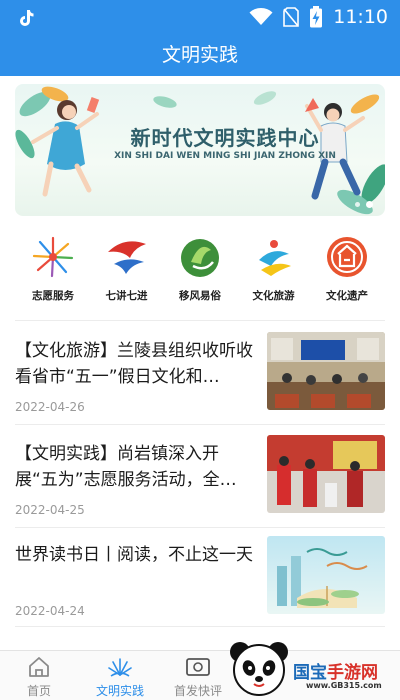 This screenshot has height=700, width=400. I want to click on category-label: 文化遗产, so click(347, 296).